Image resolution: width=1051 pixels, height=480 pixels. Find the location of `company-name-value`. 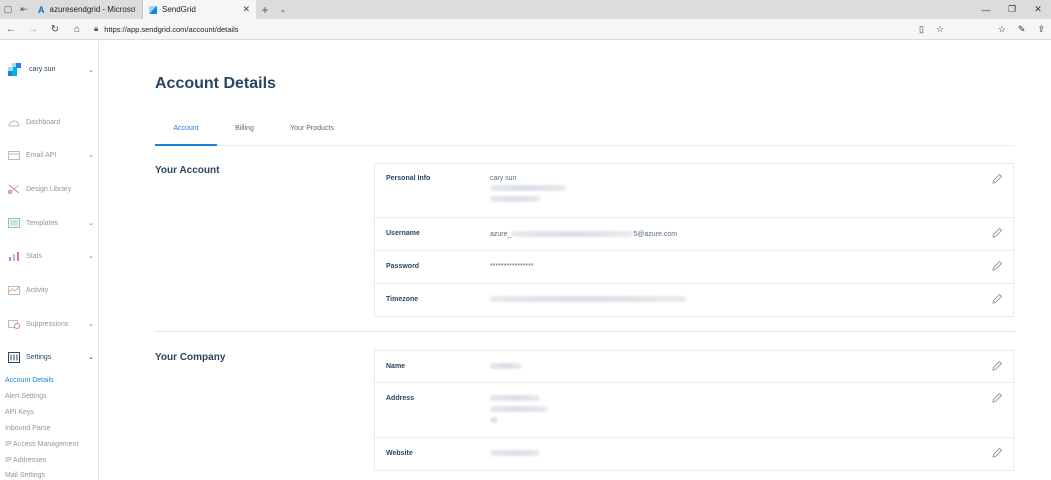

company-name-value is located at coordinates (506, 367).